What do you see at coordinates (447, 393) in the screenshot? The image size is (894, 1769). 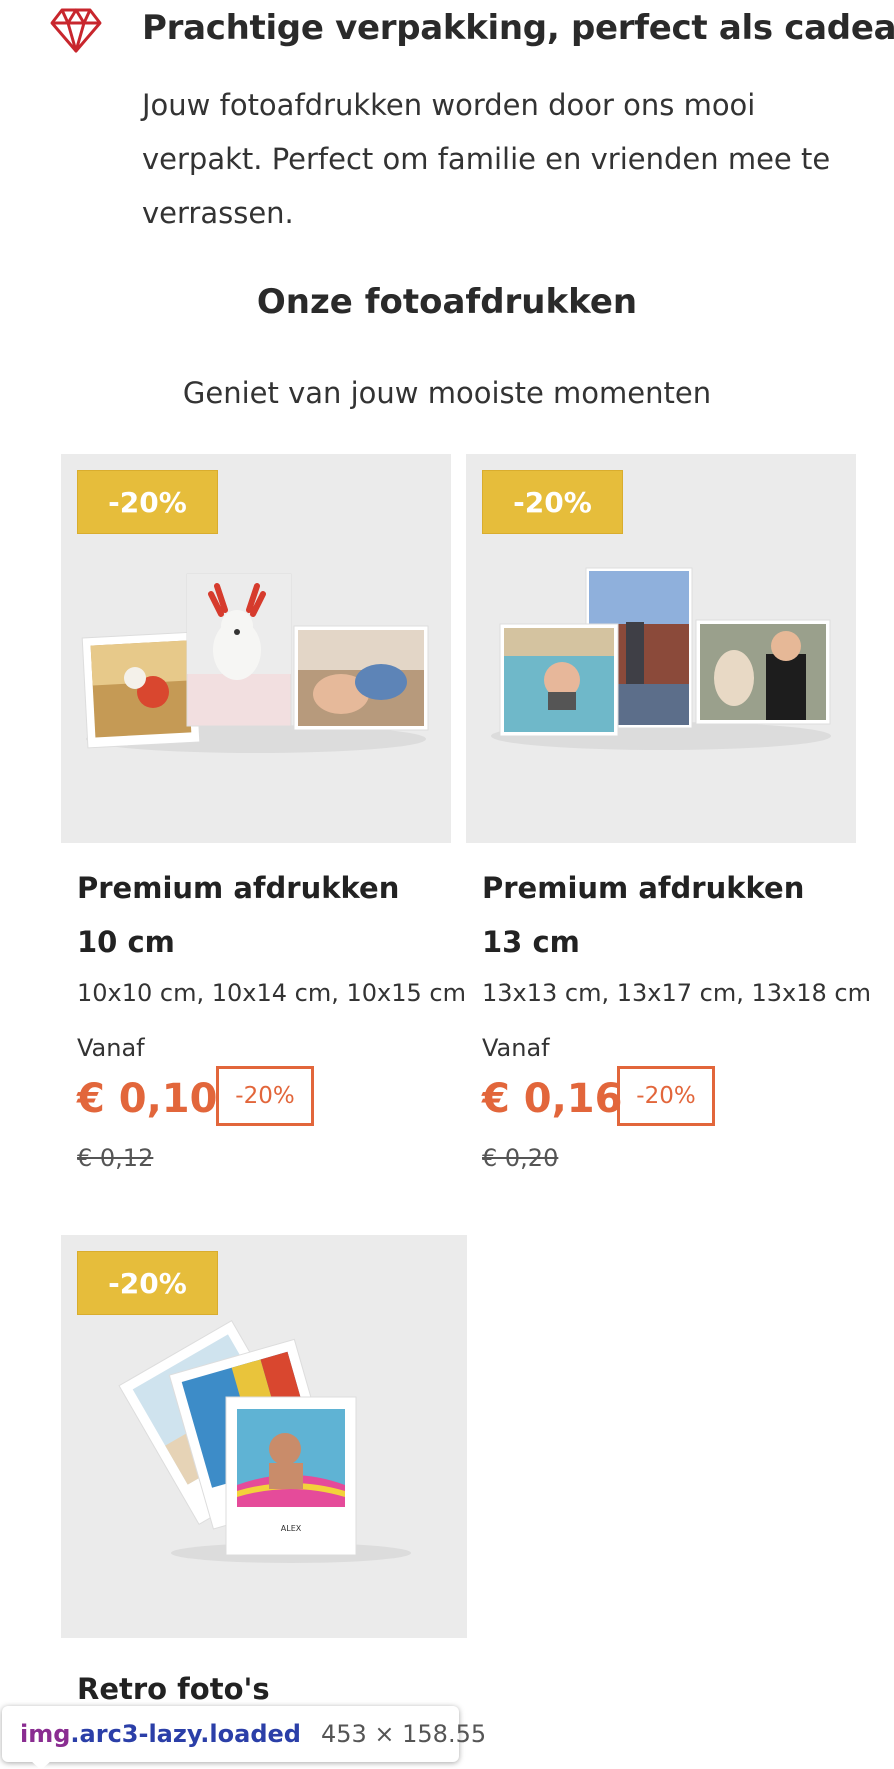 I see `section-subtitle: Geniet van jouw mooiste momenten` at bounding box center [447, 393].